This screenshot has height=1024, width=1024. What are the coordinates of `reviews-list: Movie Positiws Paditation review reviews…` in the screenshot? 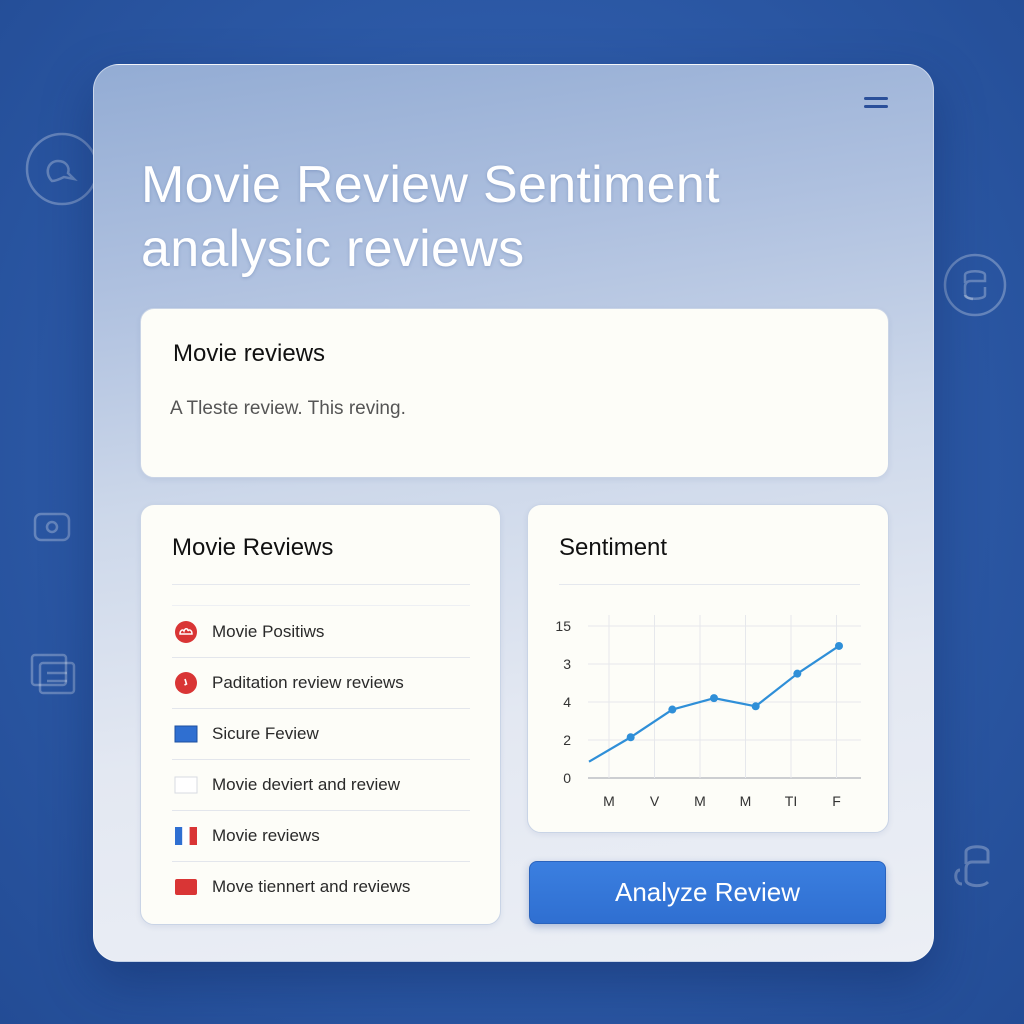 It's located at (321, 759).